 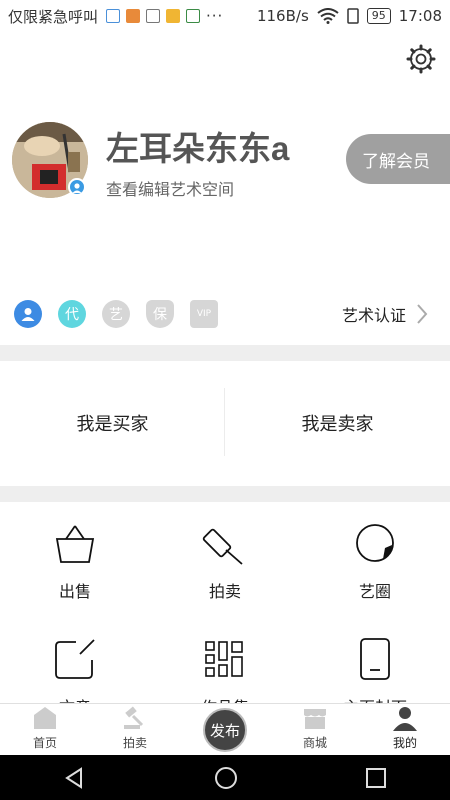 I want to click on grid-label: 拍卖, so click(x=224, y=591).